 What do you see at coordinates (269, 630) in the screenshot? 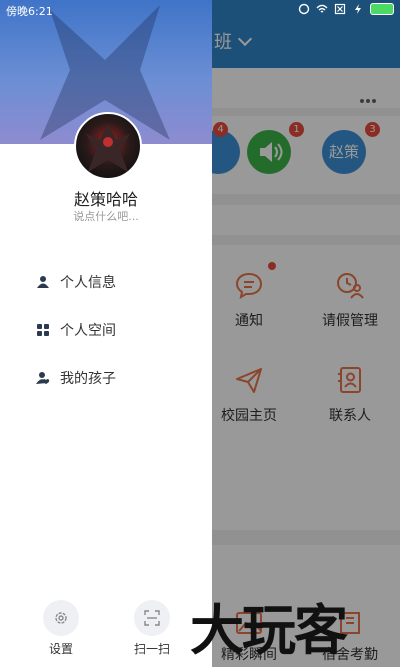
I see `watermark: 大玩客` at bounding box center [269, 630].